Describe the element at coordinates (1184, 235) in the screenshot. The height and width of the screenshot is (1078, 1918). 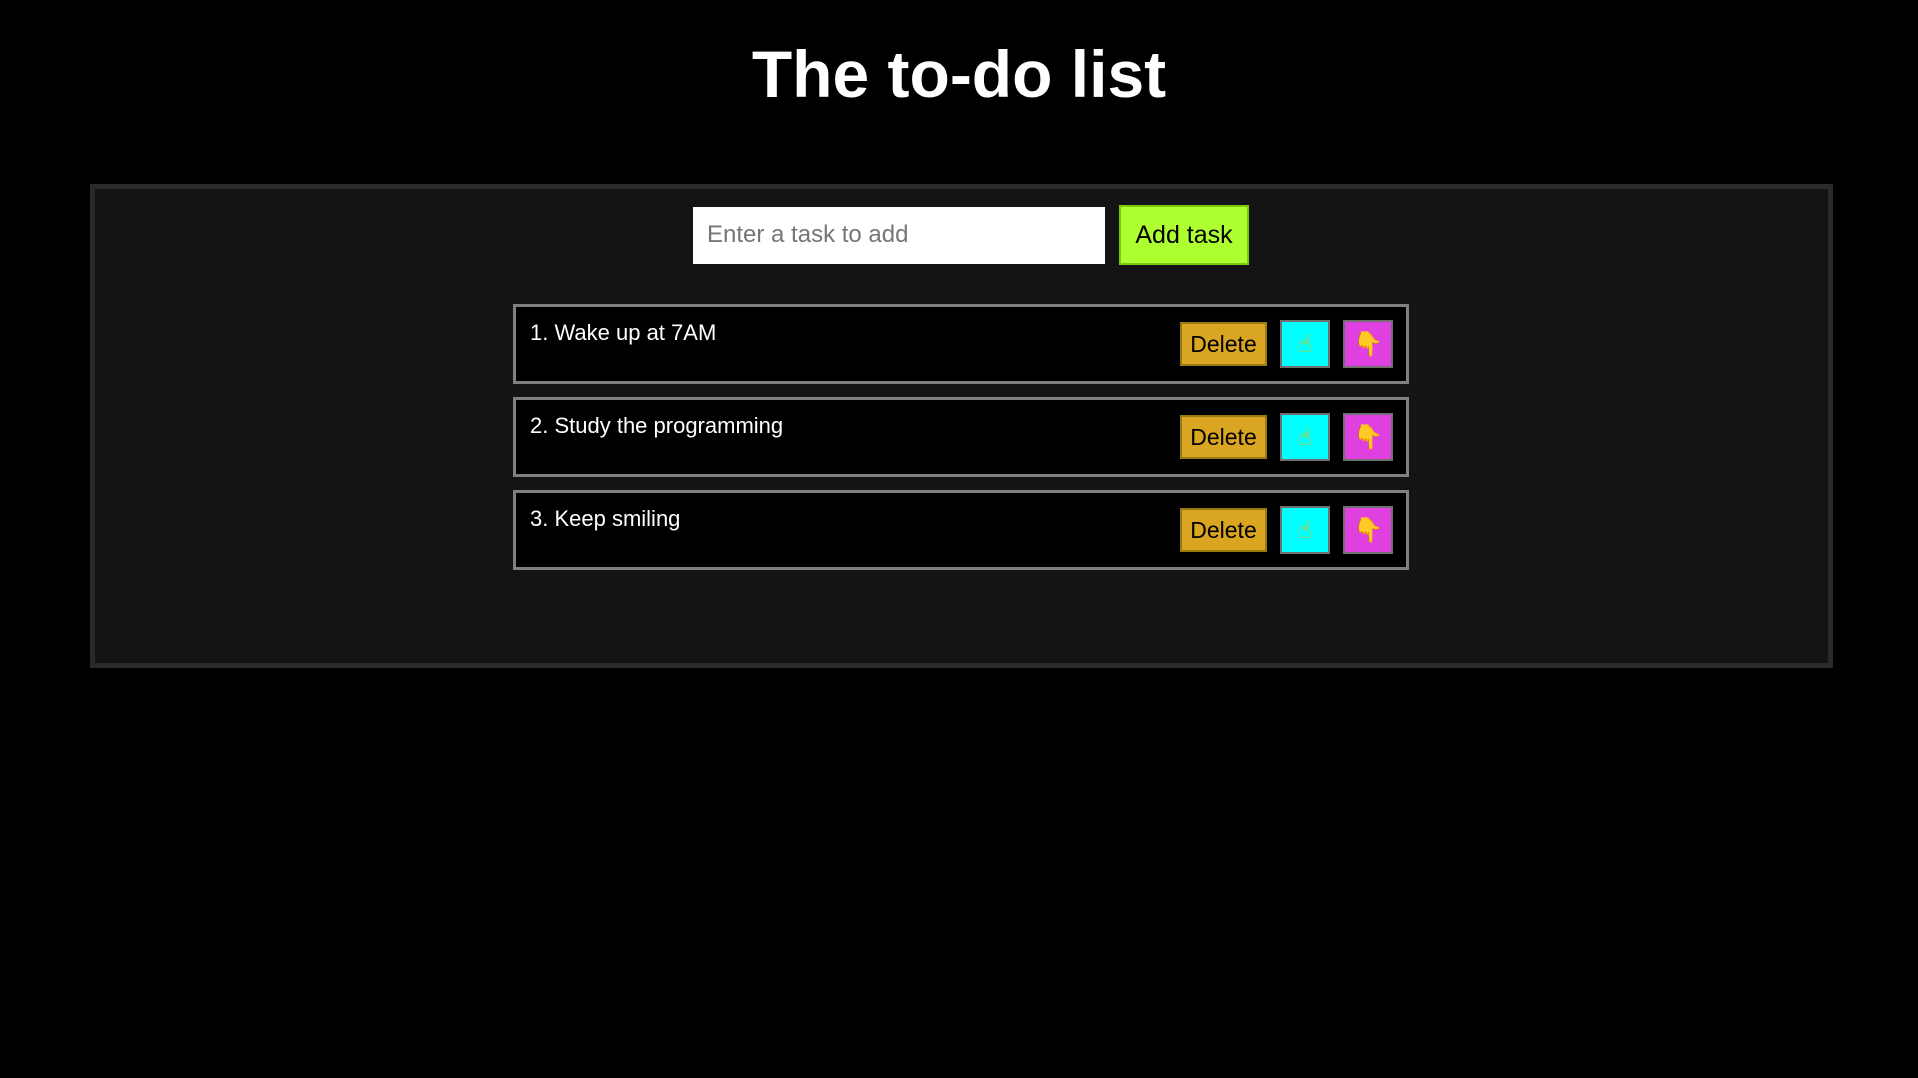
I see `add-task-button: Add task` at that location.